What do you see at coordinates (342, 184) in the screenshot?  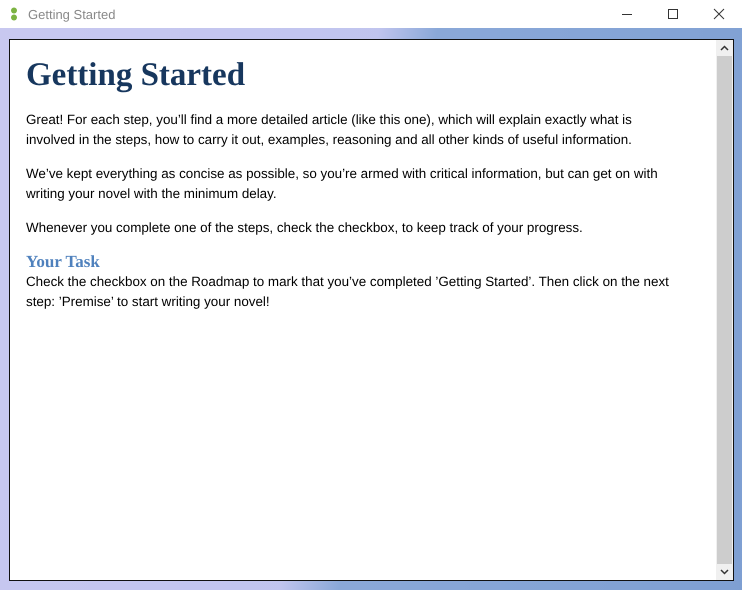 I see `paragraph: We’ve kept everything as concise as possible, so you’re armed with critical information, but can get on with writing your novel with the minimum delay.` at bounding box center [342, 184].